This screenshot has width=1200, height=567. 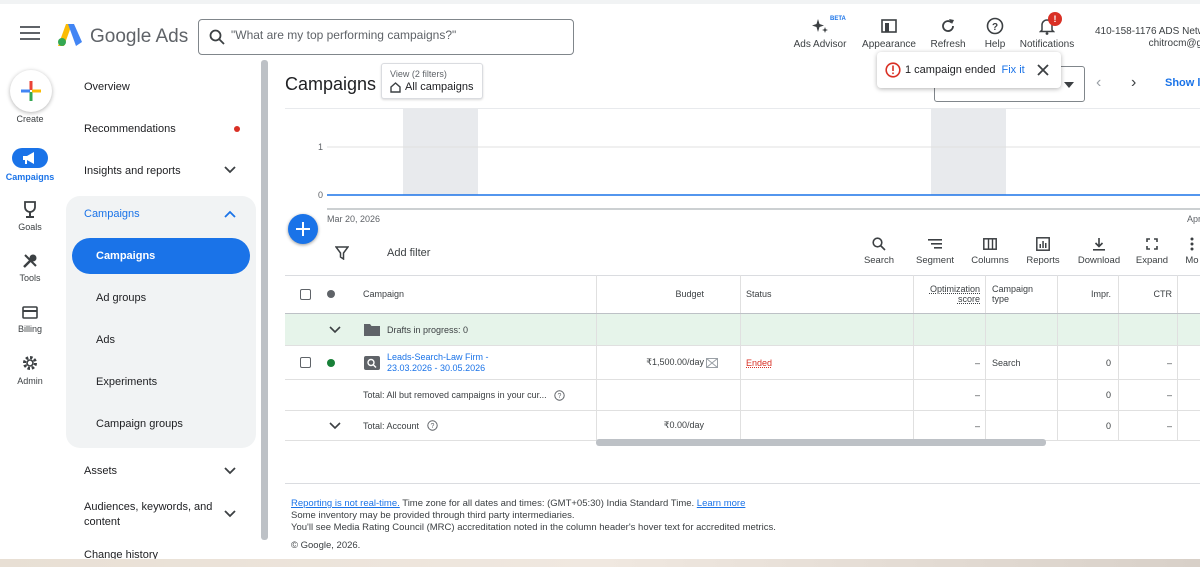 I want to click on rail-campaigns-button, so click(x=30, y=158).